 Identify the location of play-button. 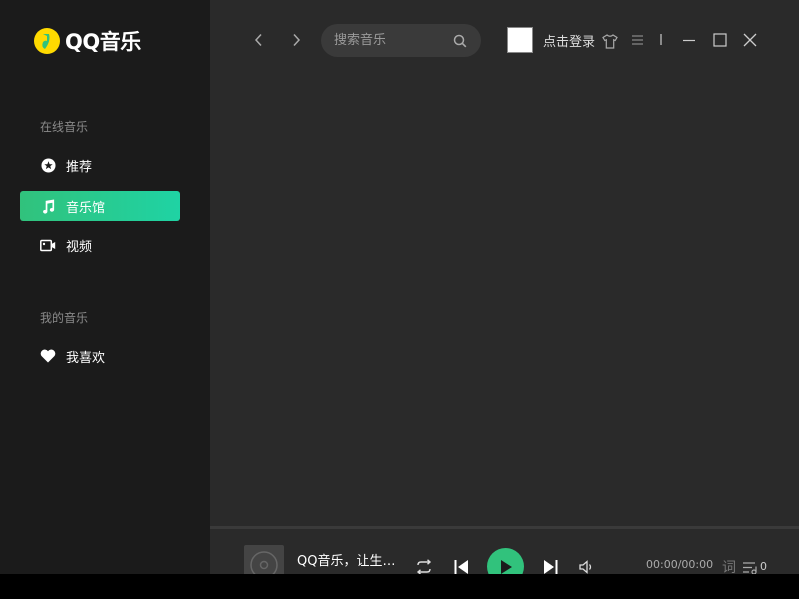
(505, 561).